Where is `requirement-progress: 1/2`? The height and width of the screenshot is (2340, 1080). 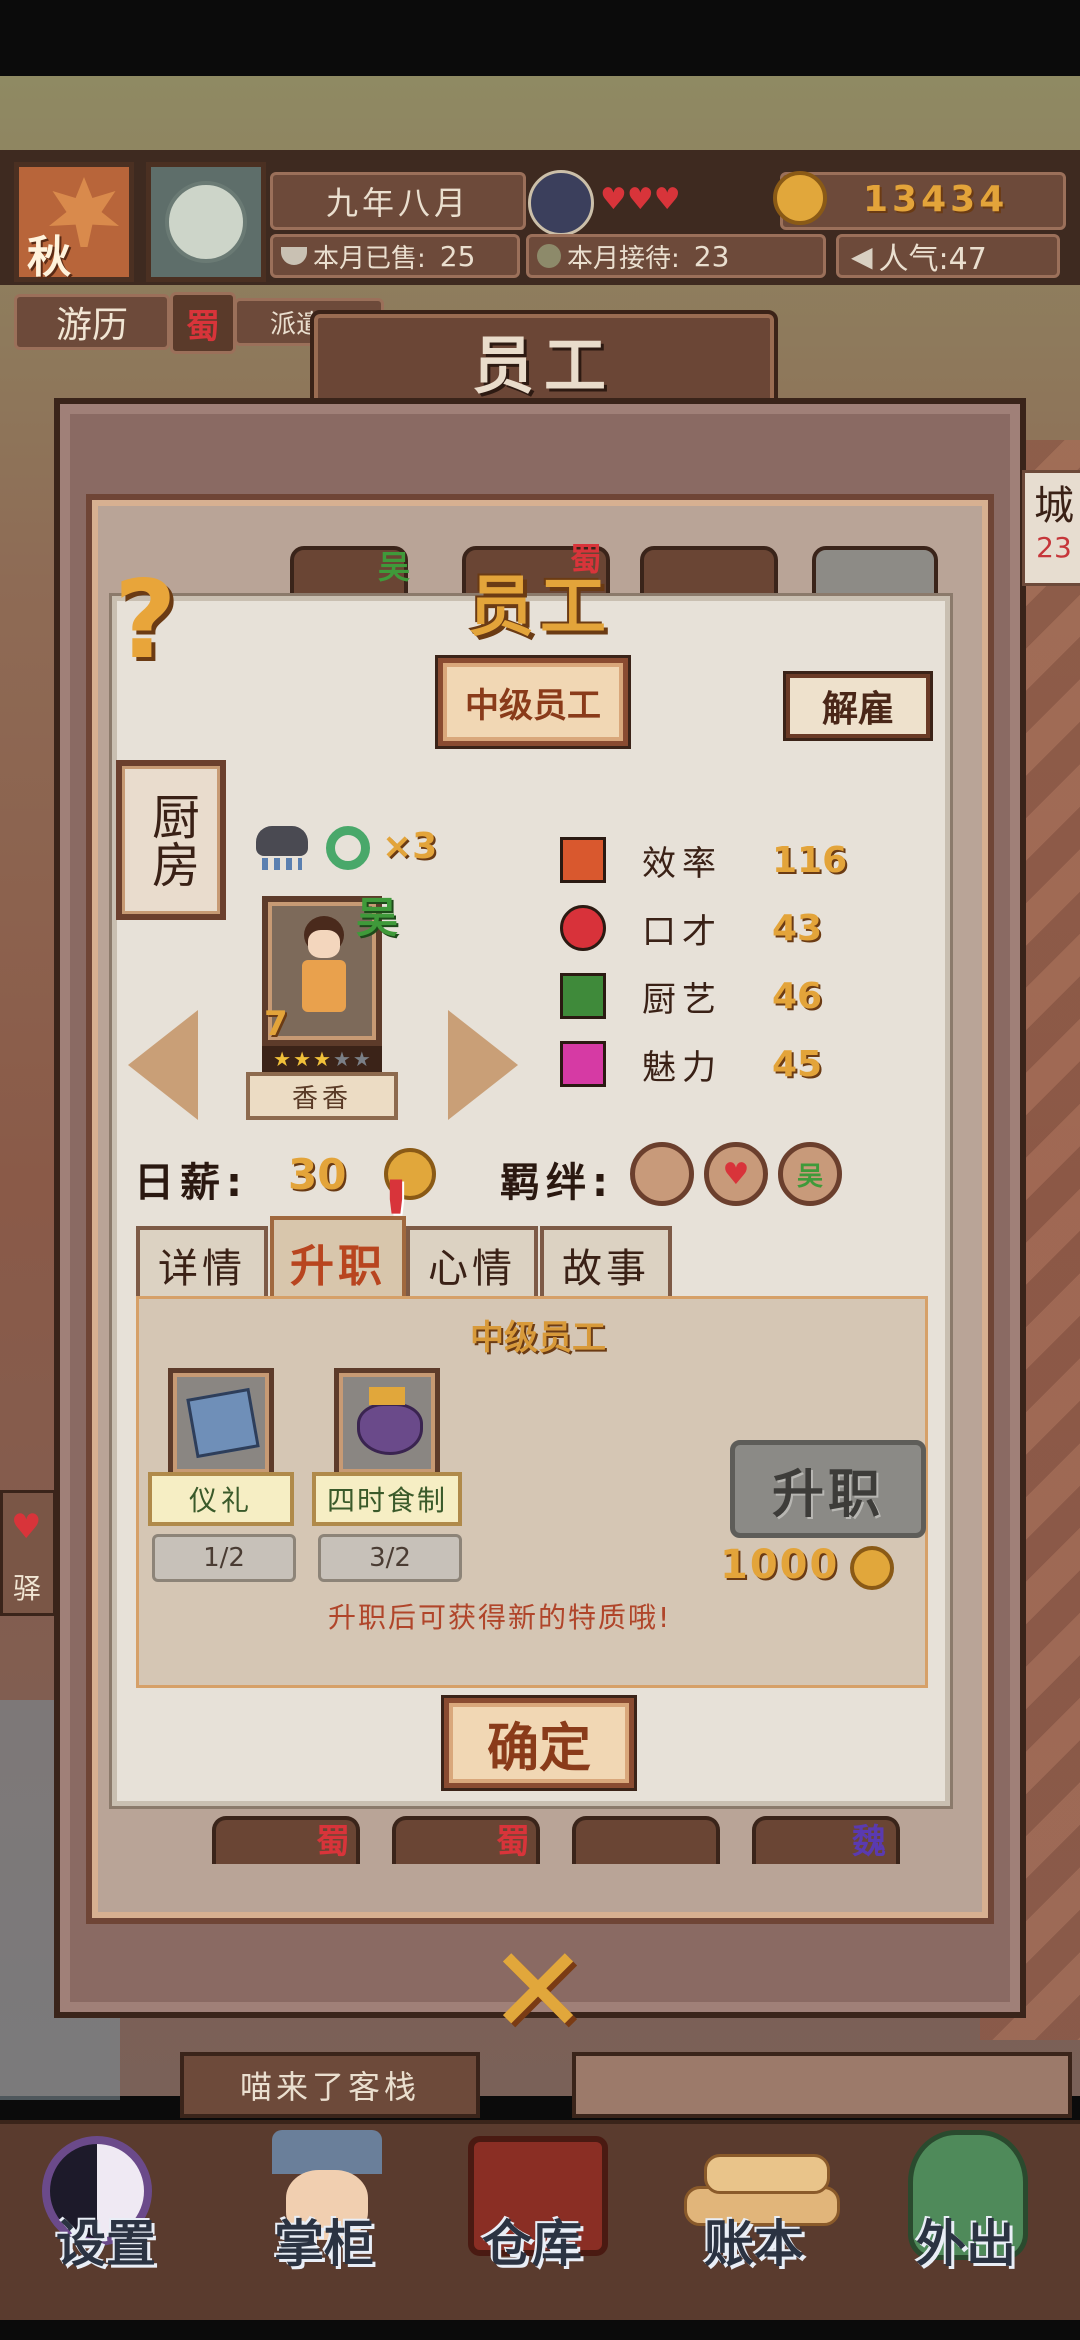
requirement-progress: 1/2 is located at coordinates (224, 1558).